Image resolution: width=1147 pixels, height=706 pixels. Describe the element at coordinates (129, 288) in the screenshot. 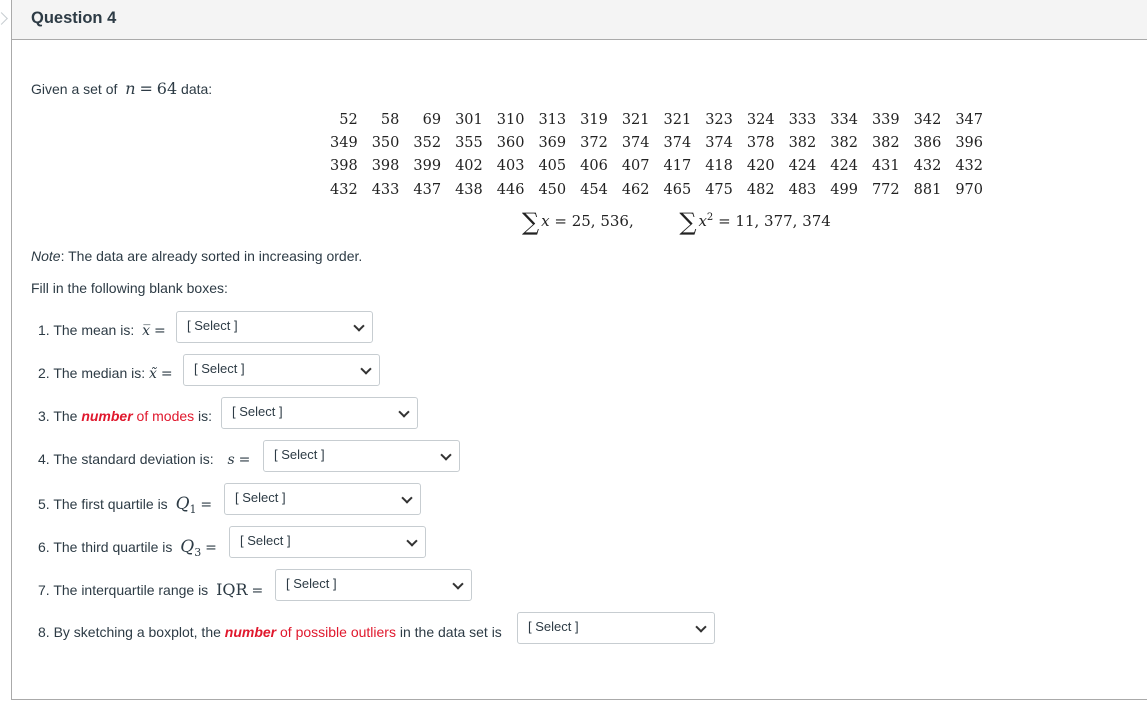

I see `instruction-text: Fill in the following blank boxes:` at that location.